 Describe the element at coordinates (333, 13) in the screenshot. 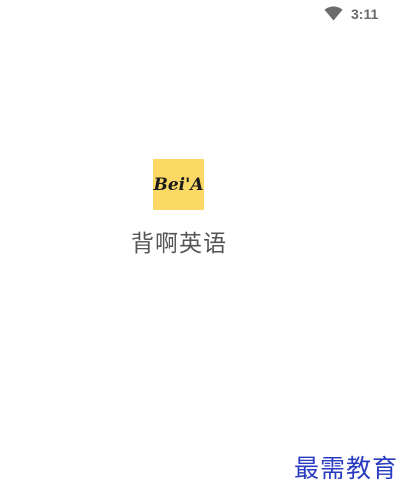

I see `wifi-icon` at that location.